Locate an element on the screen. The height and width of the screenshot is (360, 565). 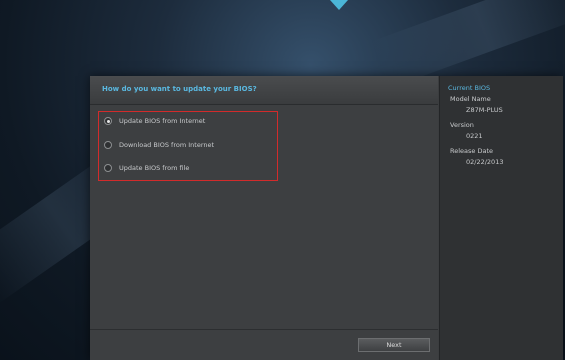
radio-selected-icon is located at coordinates (108, 121).